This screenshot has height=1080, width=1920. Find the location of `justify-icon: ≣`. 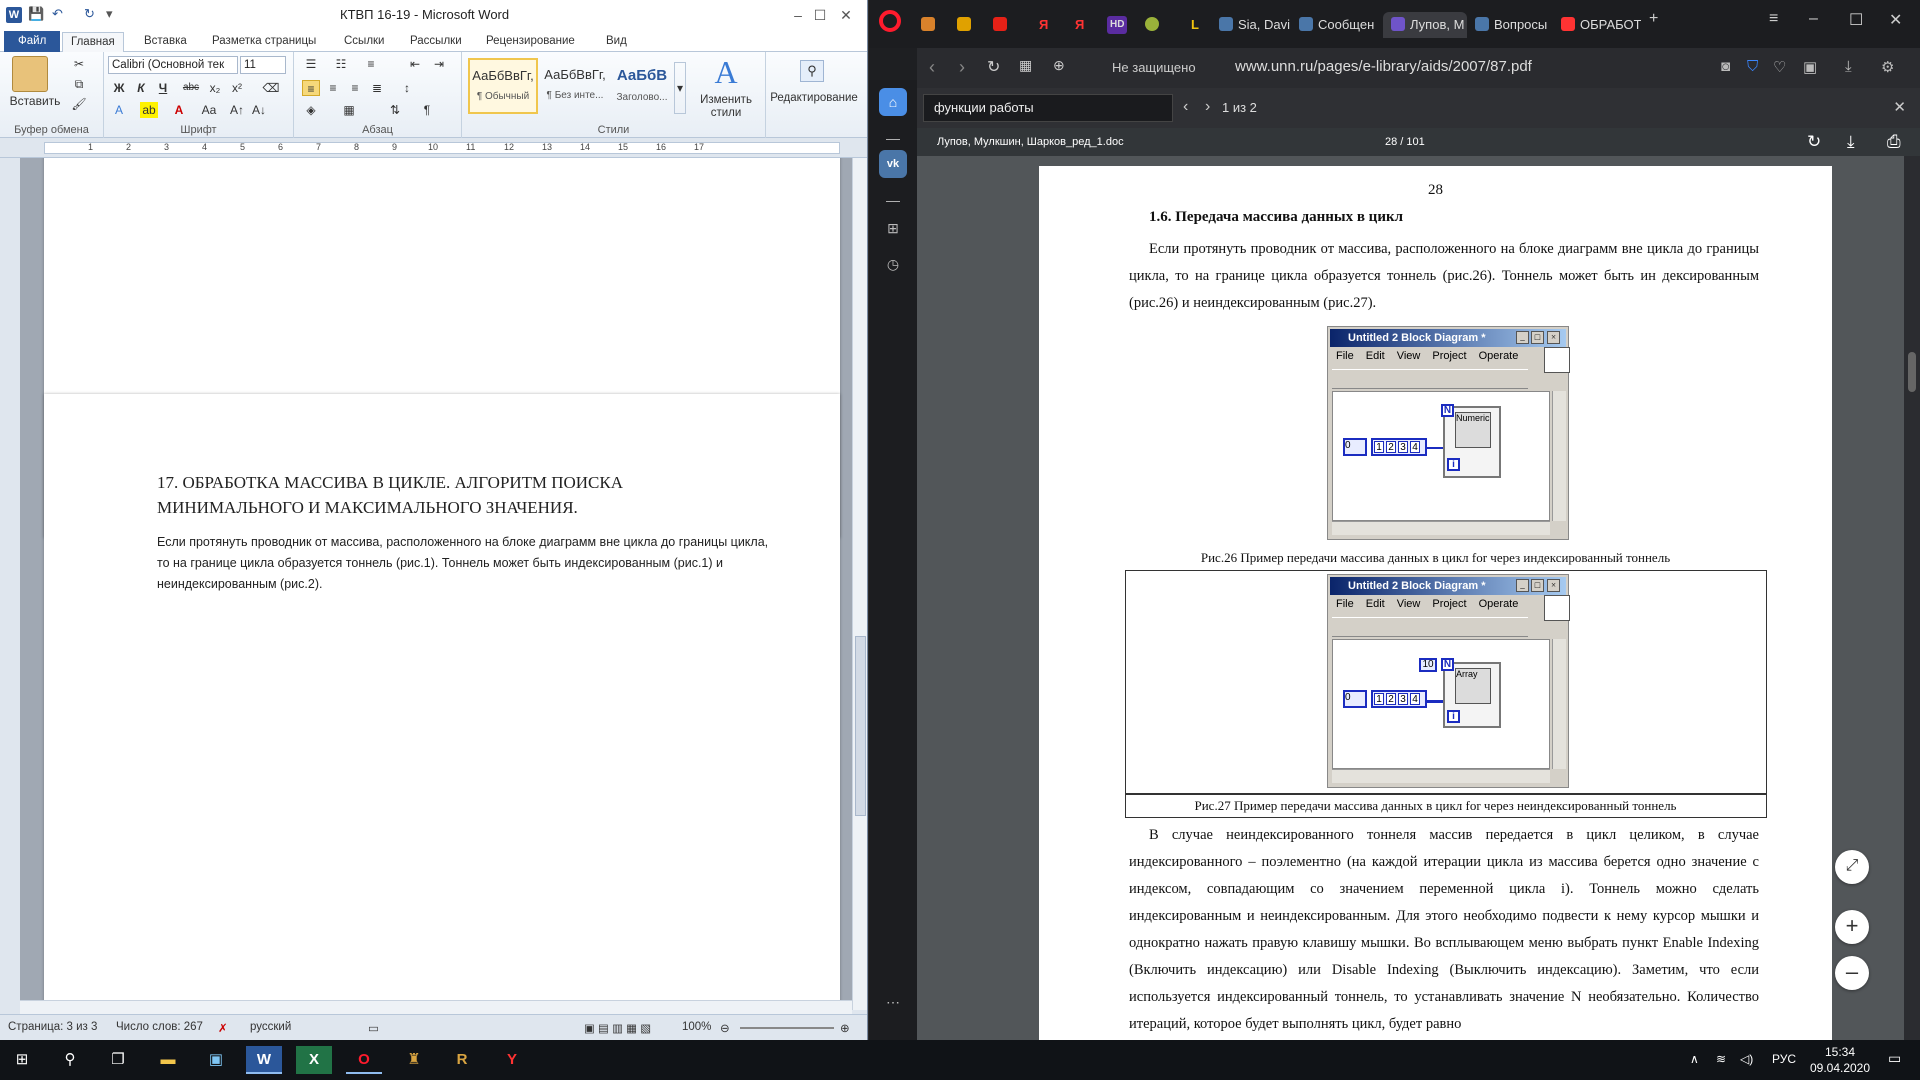

justify-icon: ≣ is located at coordinates (377, 88).